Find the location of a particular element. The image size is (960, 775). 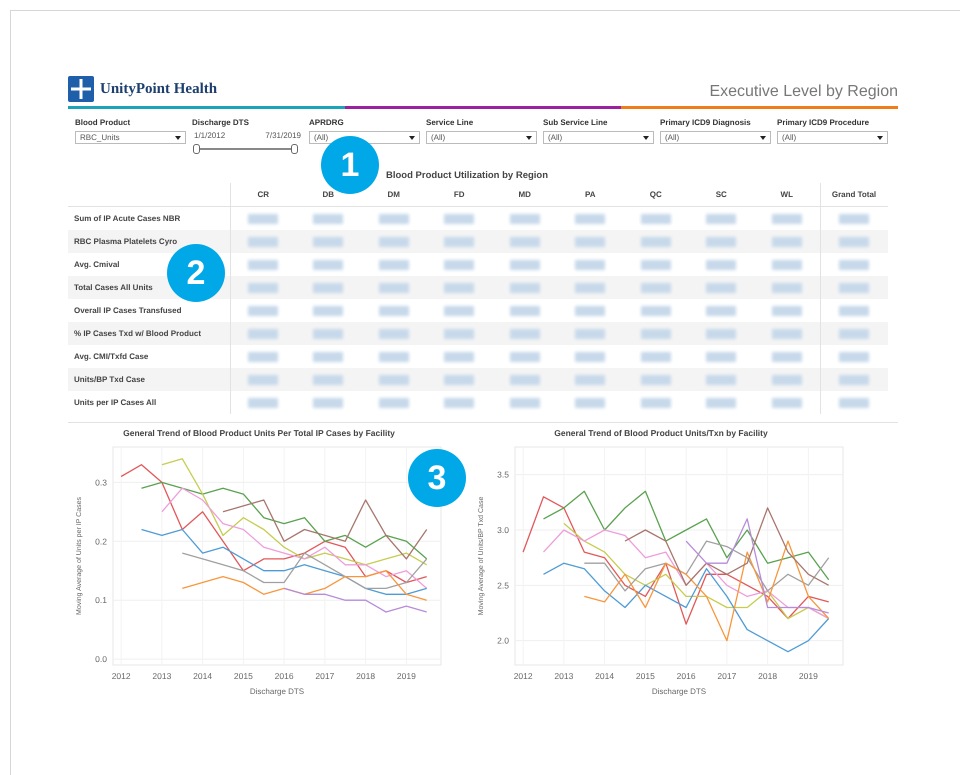

y-tick-label: 0.2 is located at coordinates (101, 541).